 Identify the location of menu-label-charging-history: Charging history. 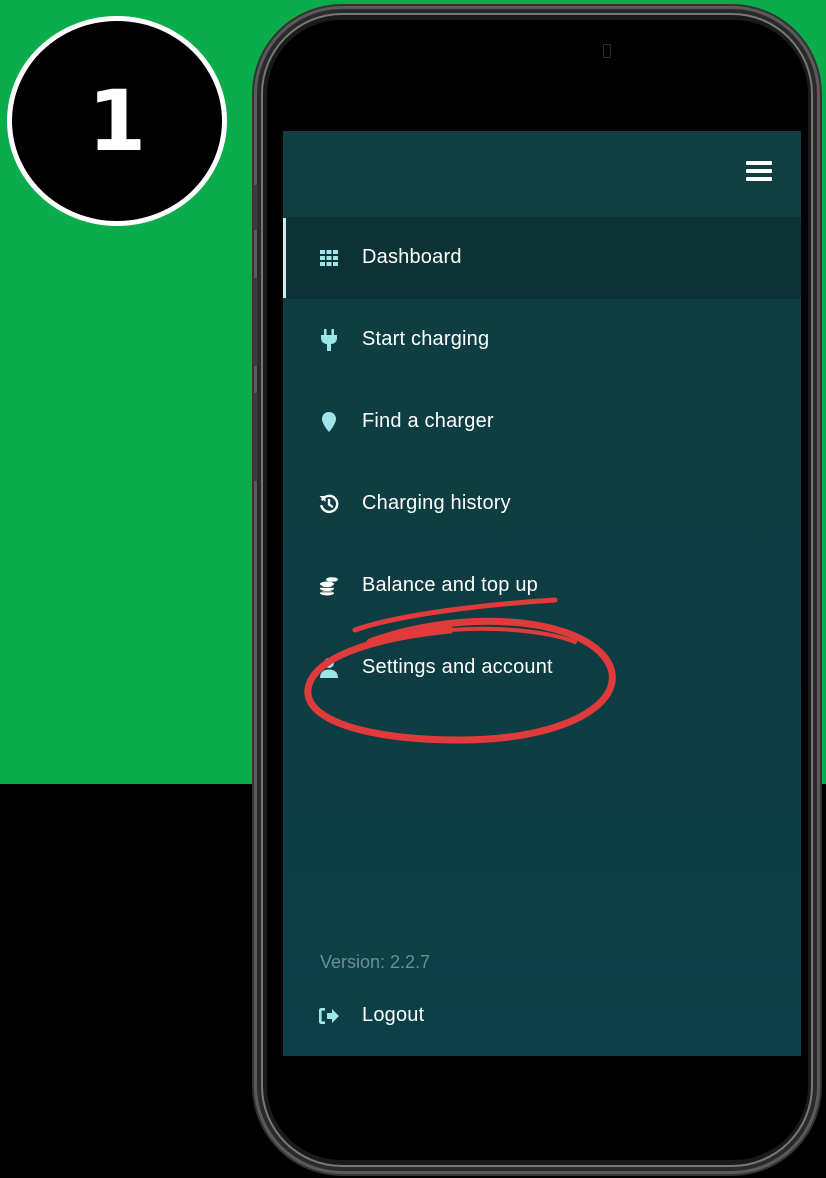
(436, 503).